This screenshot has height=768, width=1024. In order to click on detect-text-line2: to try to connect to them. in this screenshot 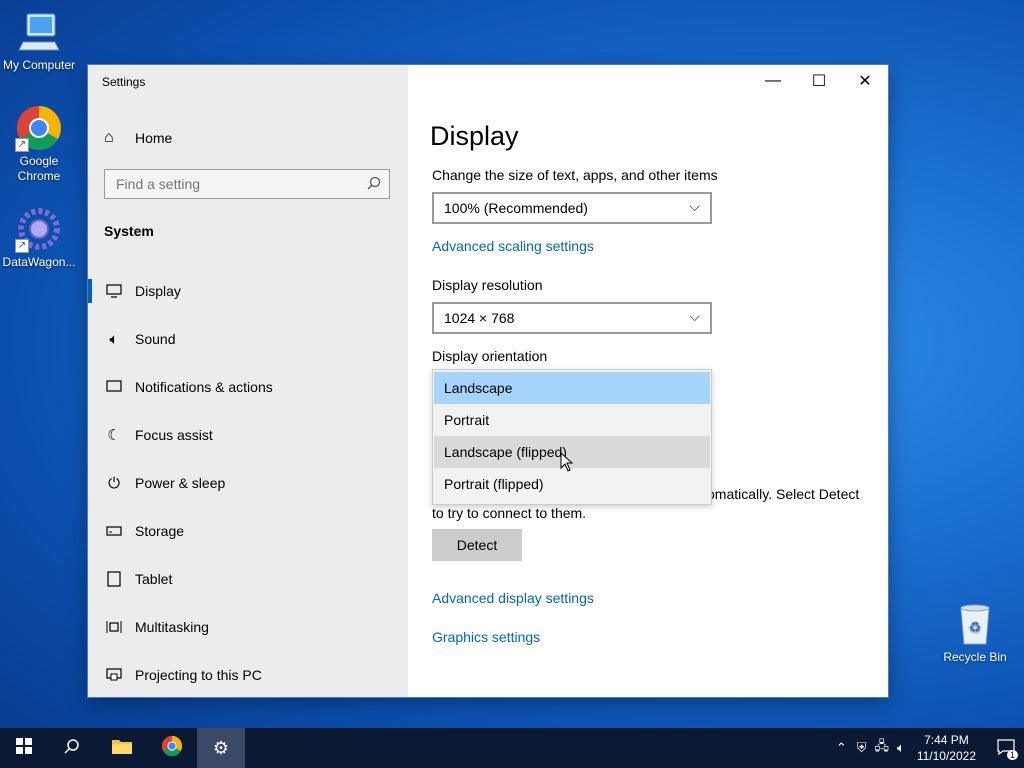, I will do `click(509, 513)`.